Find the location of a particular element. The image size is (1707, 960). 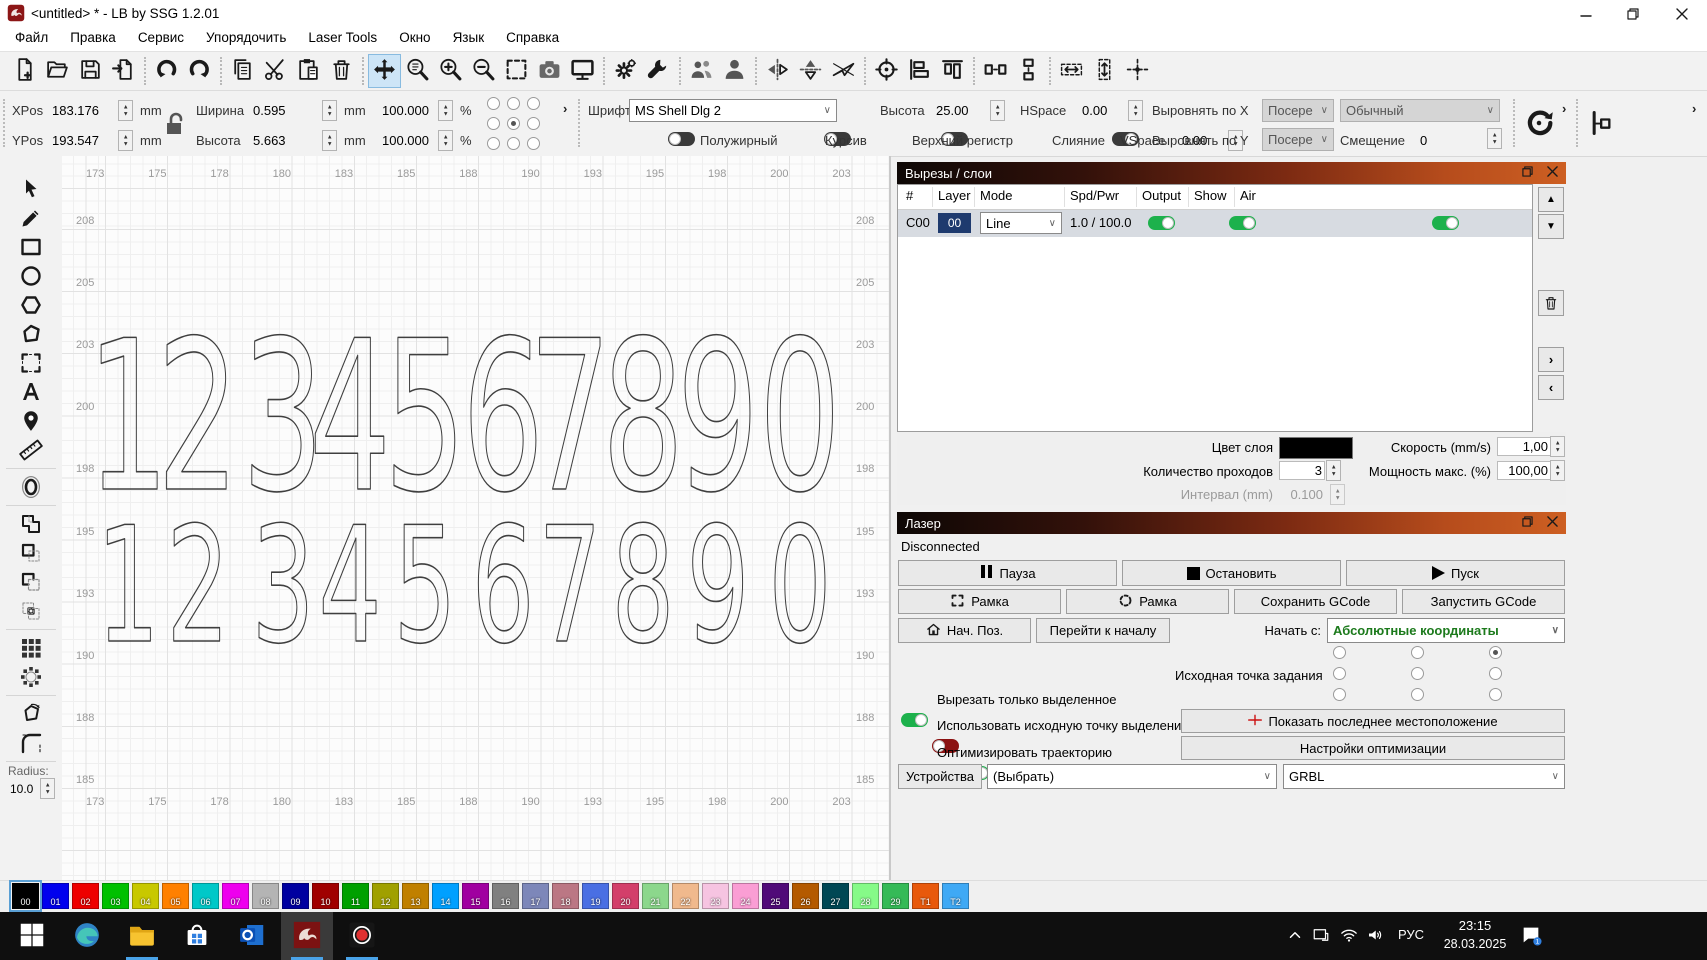

stencil-digit-3-row2: 3 is located at coordinates (283, 587).